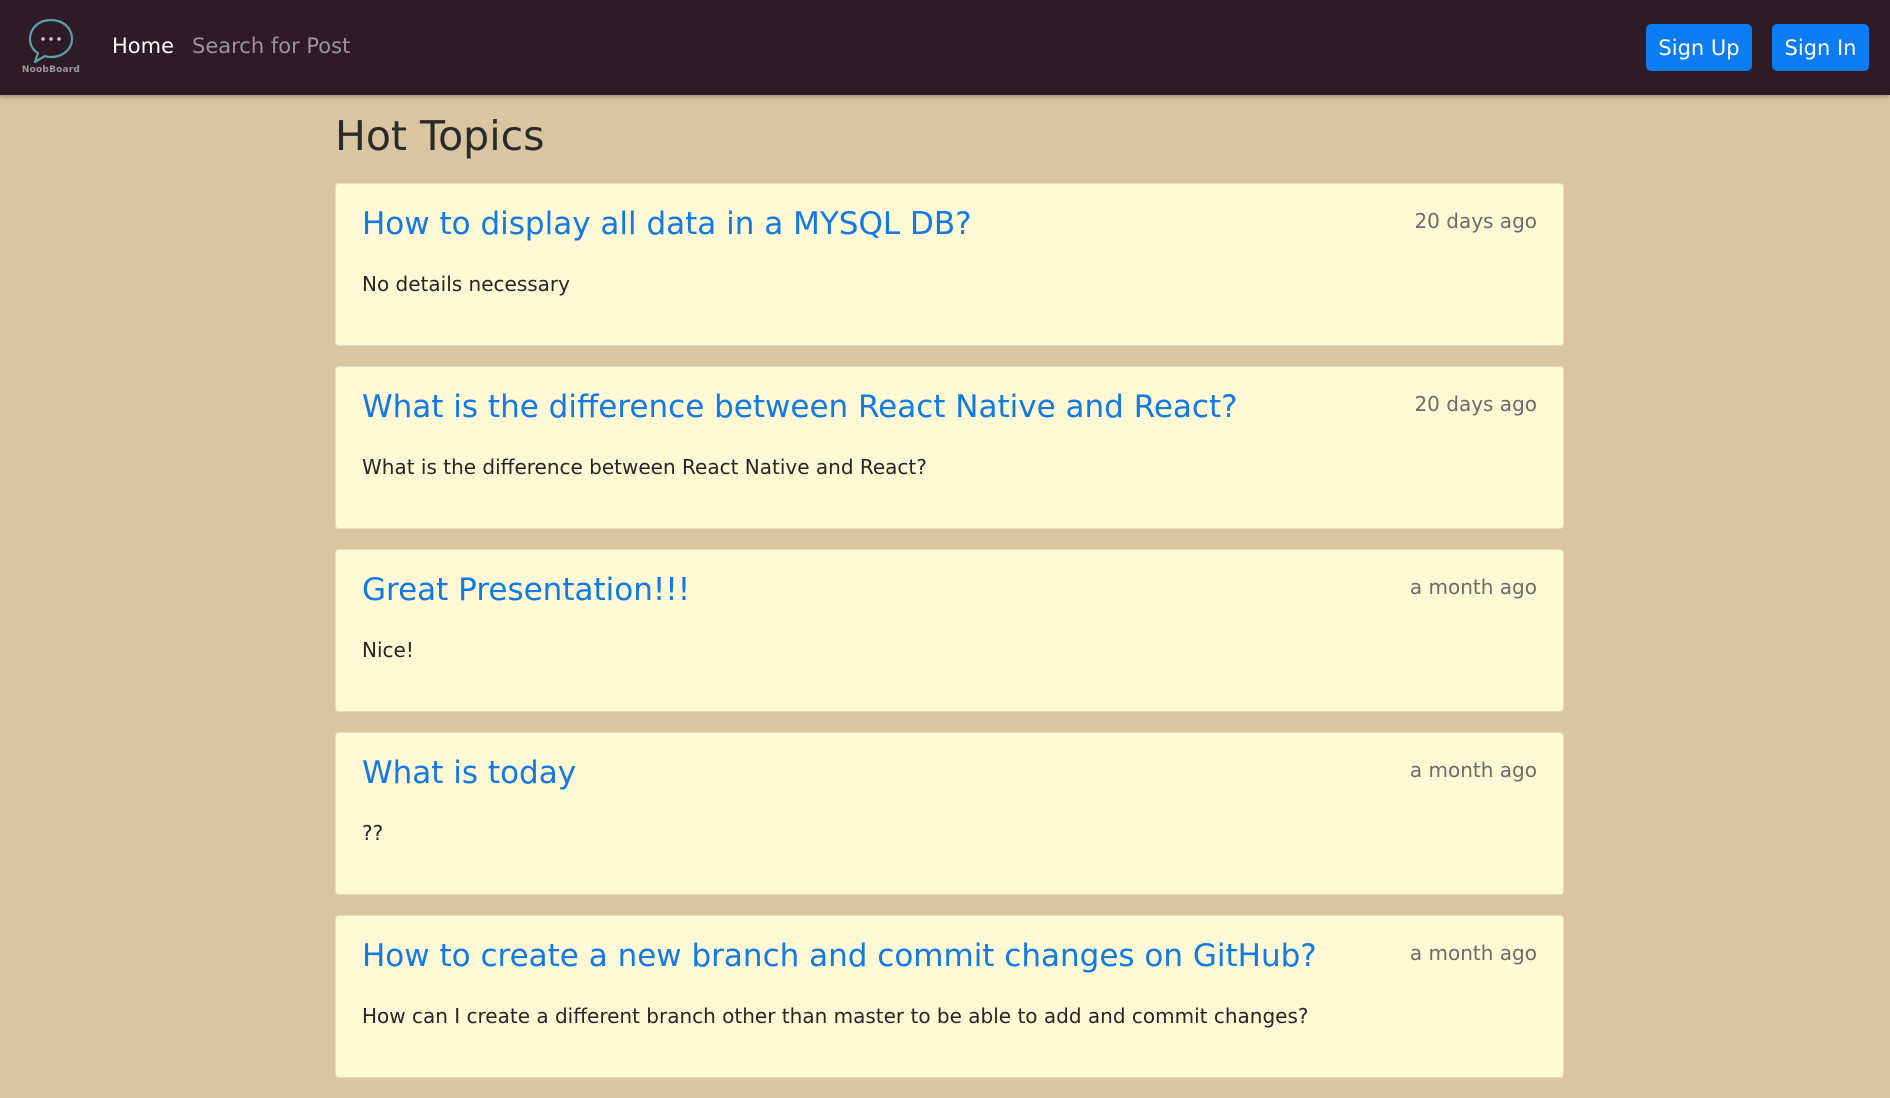 This screenshot has height=1098, width=1890. Describe the element at coordinates (469, 773) in the screenshot. I see `post-title-link: What is today` at that location.